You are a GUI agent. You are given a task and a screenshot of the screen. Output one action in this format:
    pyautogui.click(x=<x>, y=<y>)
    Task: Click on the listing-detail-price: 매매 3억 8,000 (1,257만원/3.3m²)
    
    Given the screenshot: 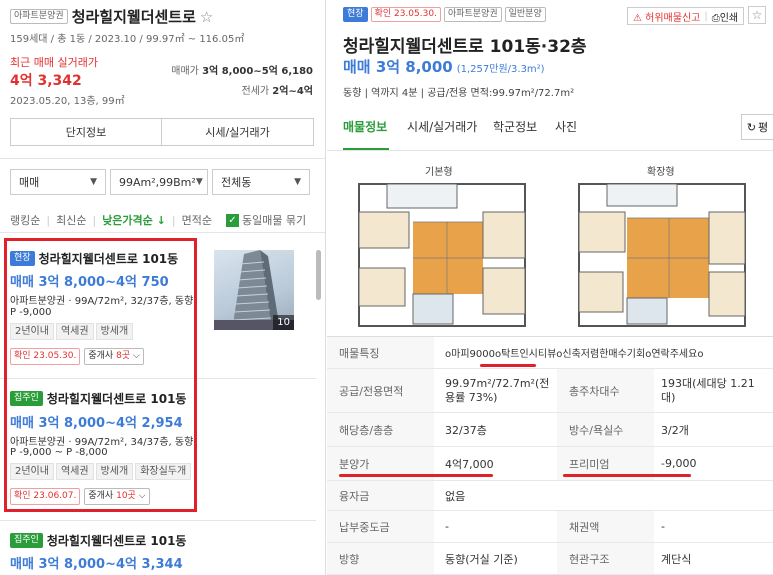 What is the action you would take?
    pyautogui.click(x=444, y=67)
    